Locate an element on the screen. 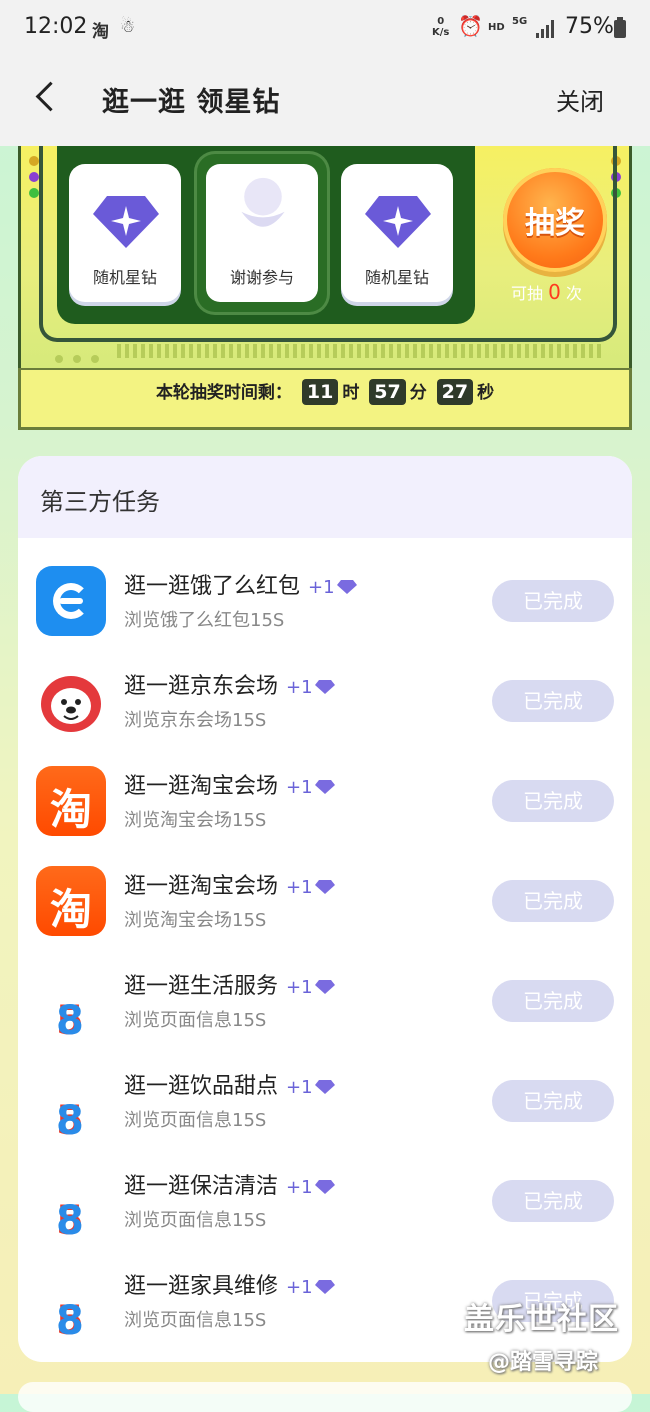 The width and height of the screenshot is (650, 1412). round-timer: 本轮抽奖时间剩： 11 时 57 分 27 秒 is located at coordinates (325, 399).